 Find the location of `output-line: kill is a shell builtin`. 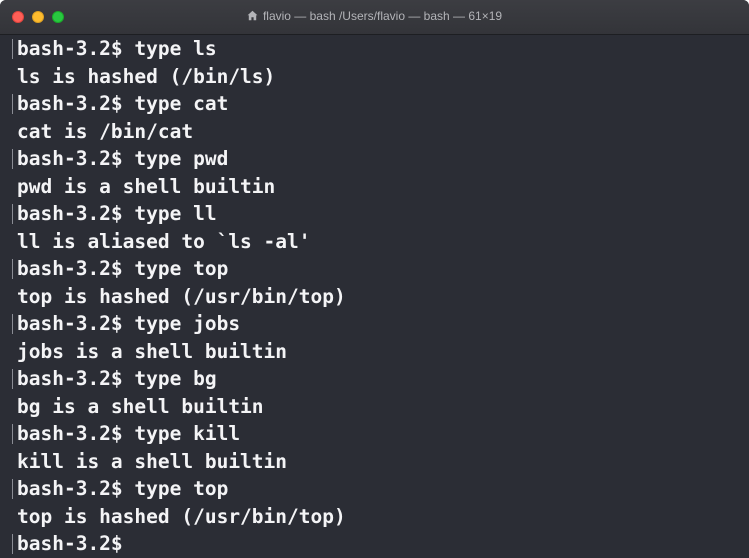

output-line: kill is a shell builtin is located at coordinates (152, 461).